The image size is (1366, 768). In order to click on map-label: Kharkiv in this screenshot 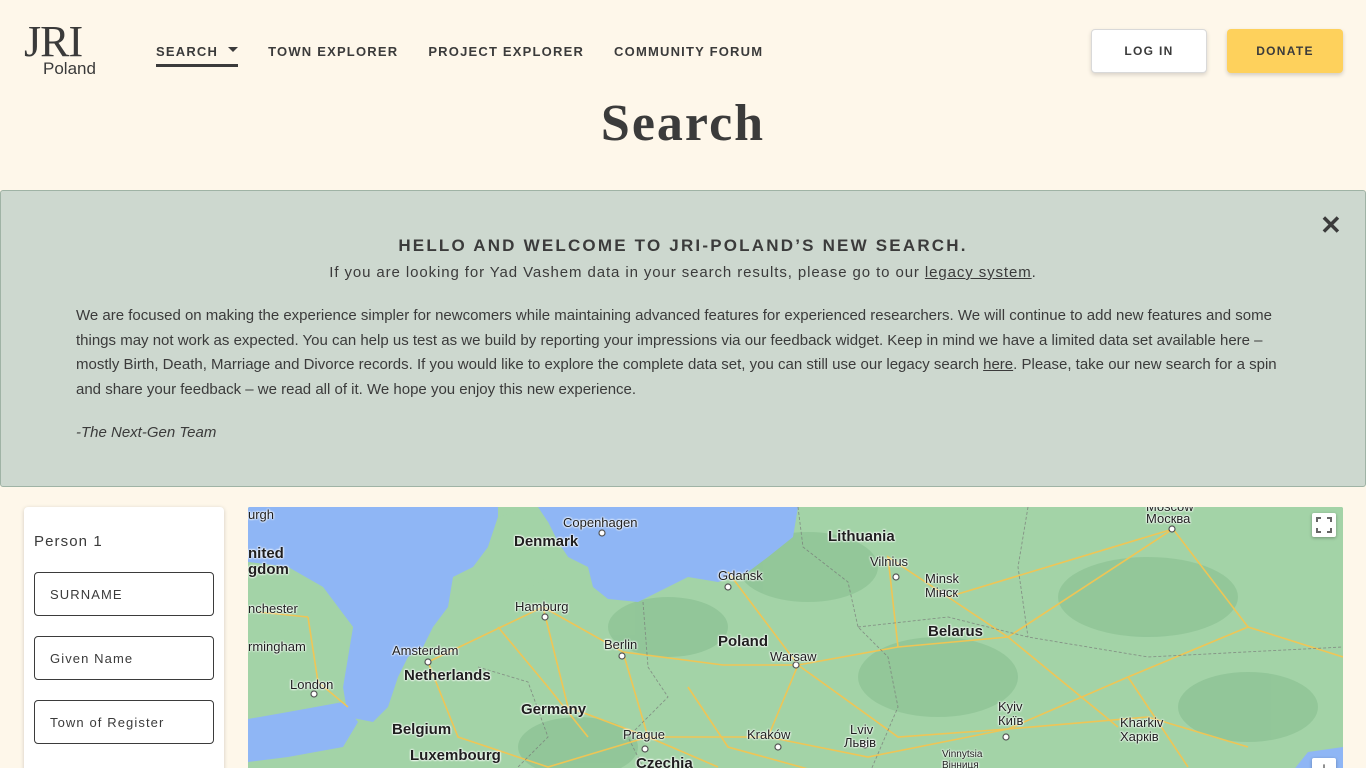, I will do `click(1142, 722)`.